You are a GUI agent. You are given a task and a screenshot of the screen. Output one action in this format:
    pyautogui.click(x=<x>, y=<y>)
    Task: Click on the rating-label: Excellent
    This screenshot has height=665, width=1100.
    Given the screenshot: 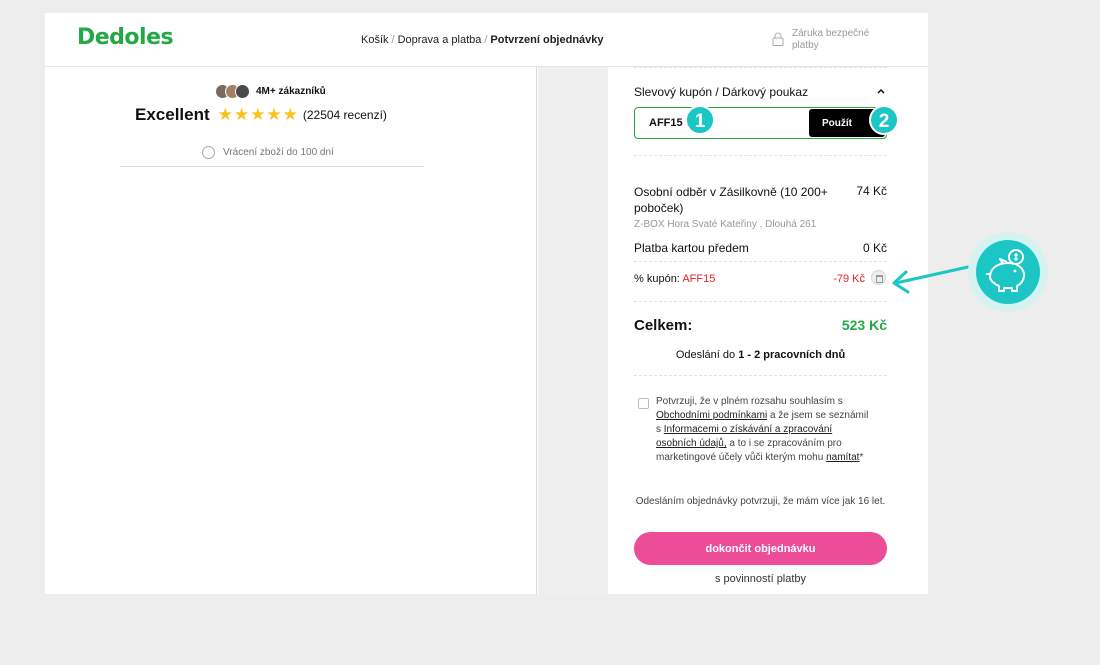 What is the action you would take?
    pyautogui.click(x=172, y=114)
    